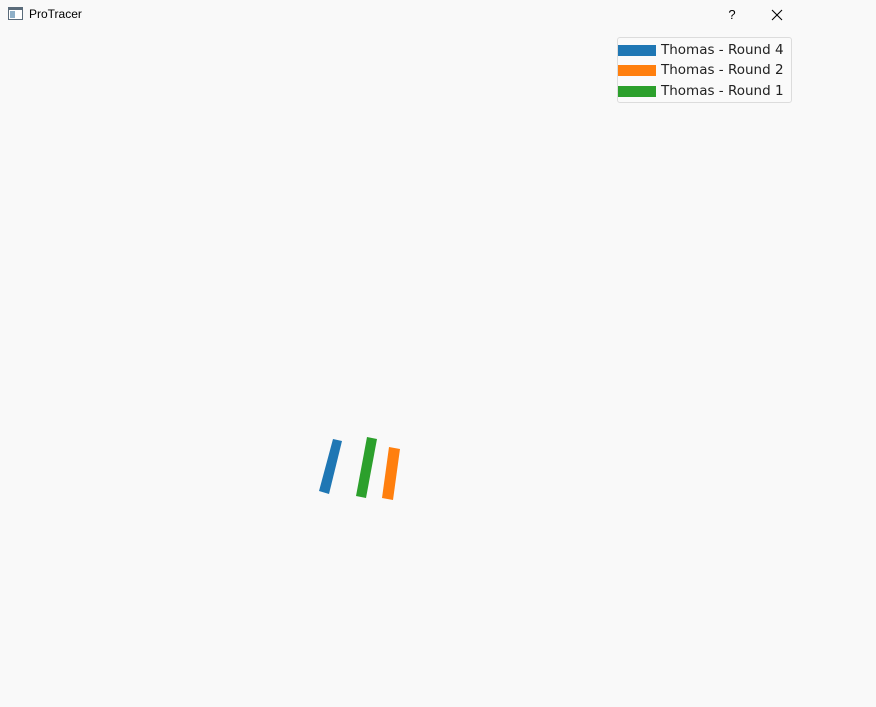 This screenshot has height=707, width=876. I want to click on close-button, so click(777, 14).